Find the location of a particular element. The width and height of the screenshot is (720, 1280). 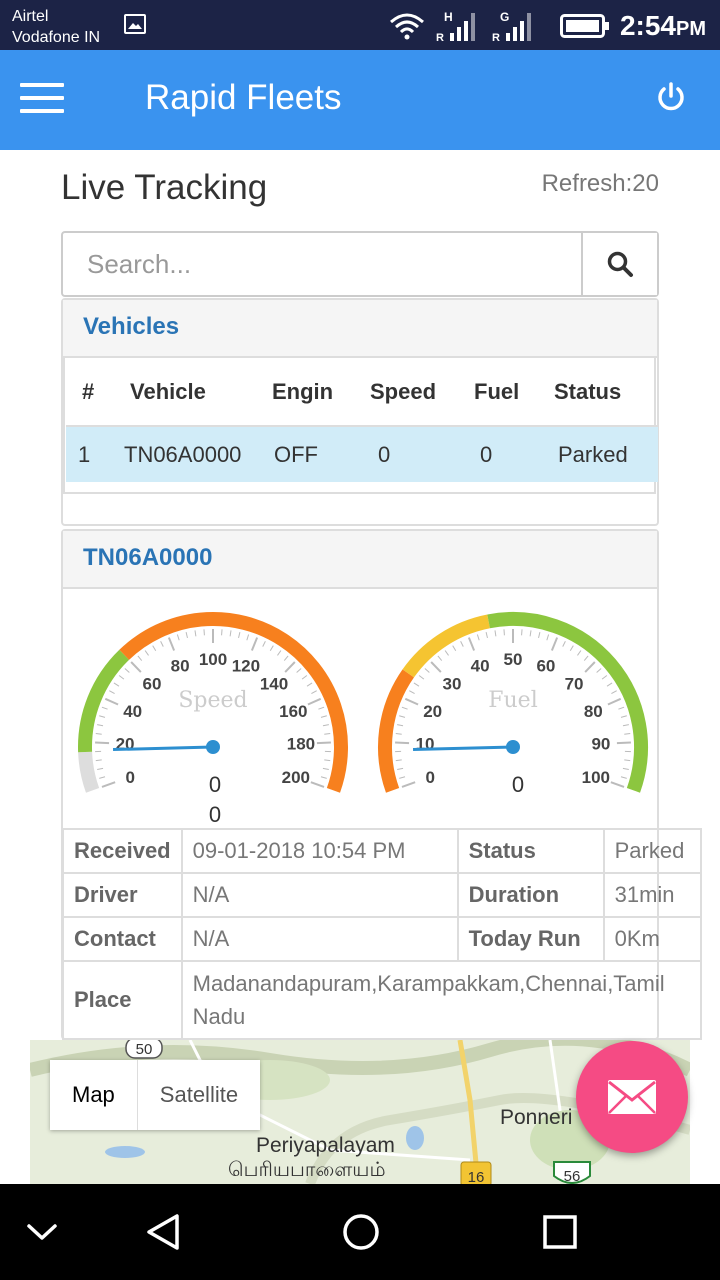

gauge-tick-label: 140 is located at coordinates (274, 684).